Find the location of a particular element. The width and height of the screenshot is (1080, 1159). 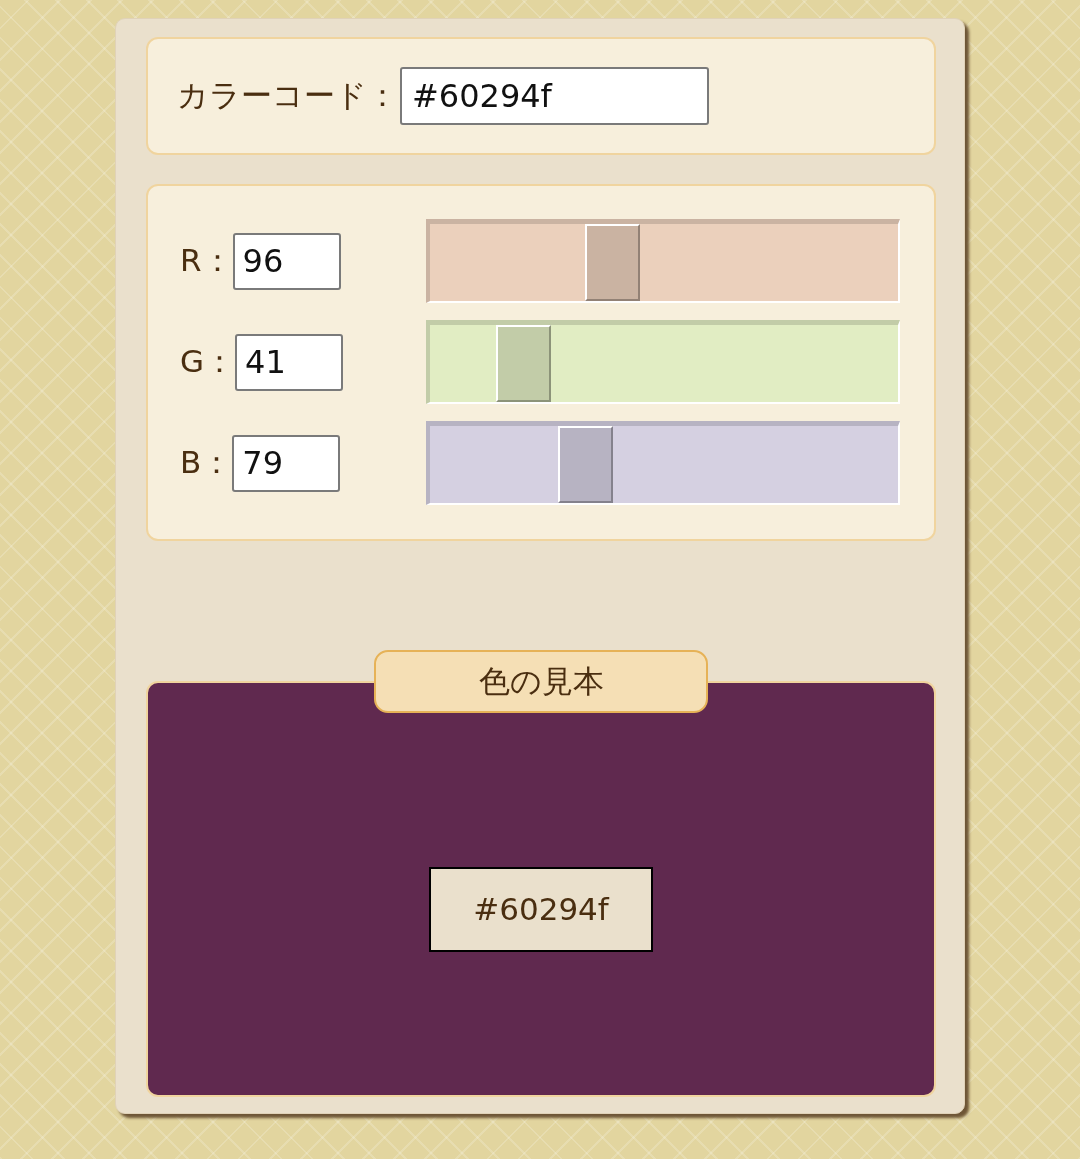

channel-value-input: 41 is located at coordinates (289, 362).